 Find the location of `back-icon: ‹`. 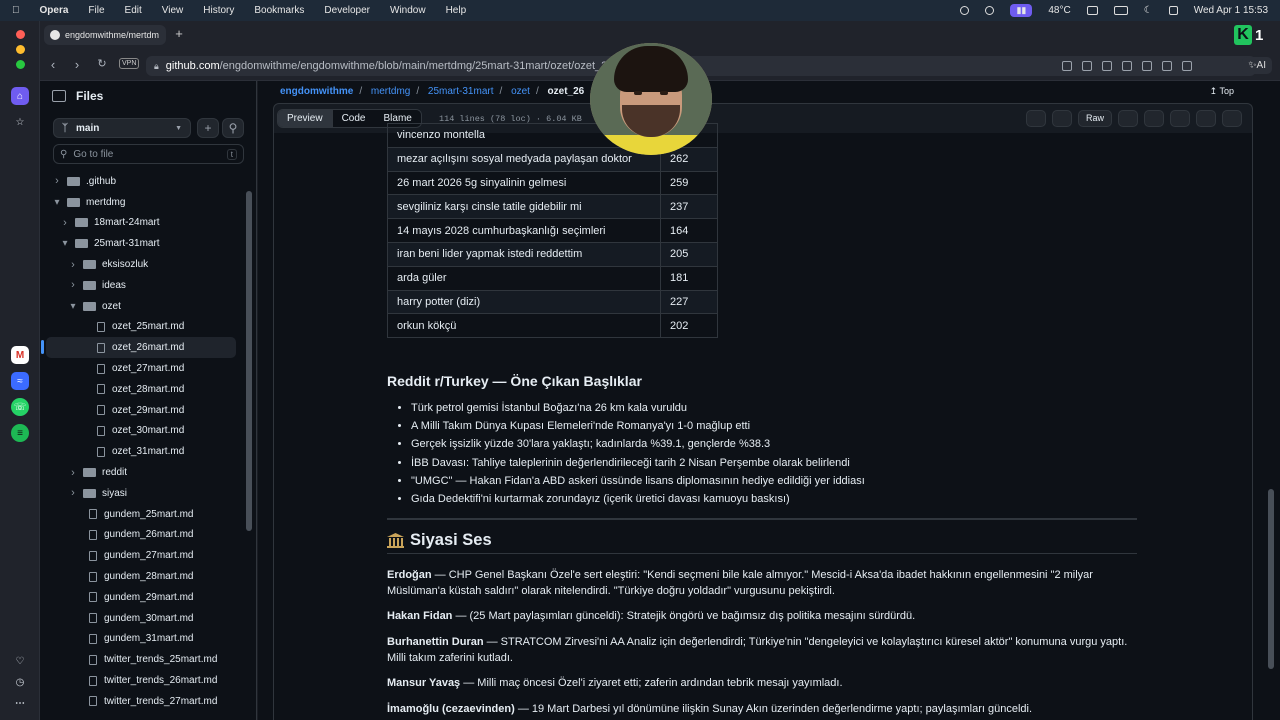

back-icon: ‹ is located at coordinates (53, 64).